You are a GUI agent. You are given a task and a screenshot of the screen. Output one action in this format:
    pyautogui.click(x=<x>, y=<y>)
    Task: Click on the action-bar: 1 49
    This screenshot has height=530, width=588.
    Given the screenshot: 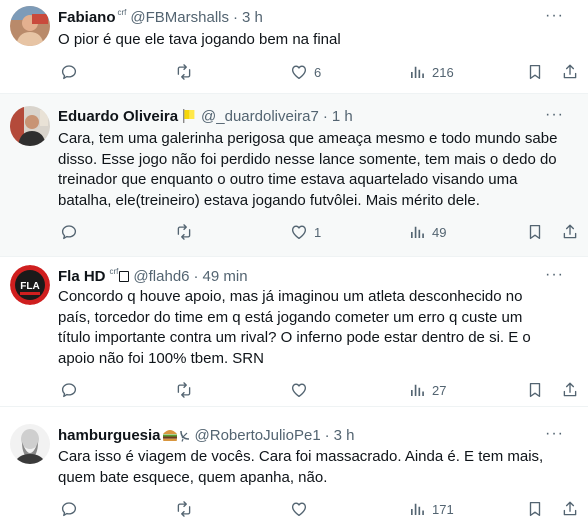 What is the action you would take?
    pyautogui.click(x=315, y=232)
    